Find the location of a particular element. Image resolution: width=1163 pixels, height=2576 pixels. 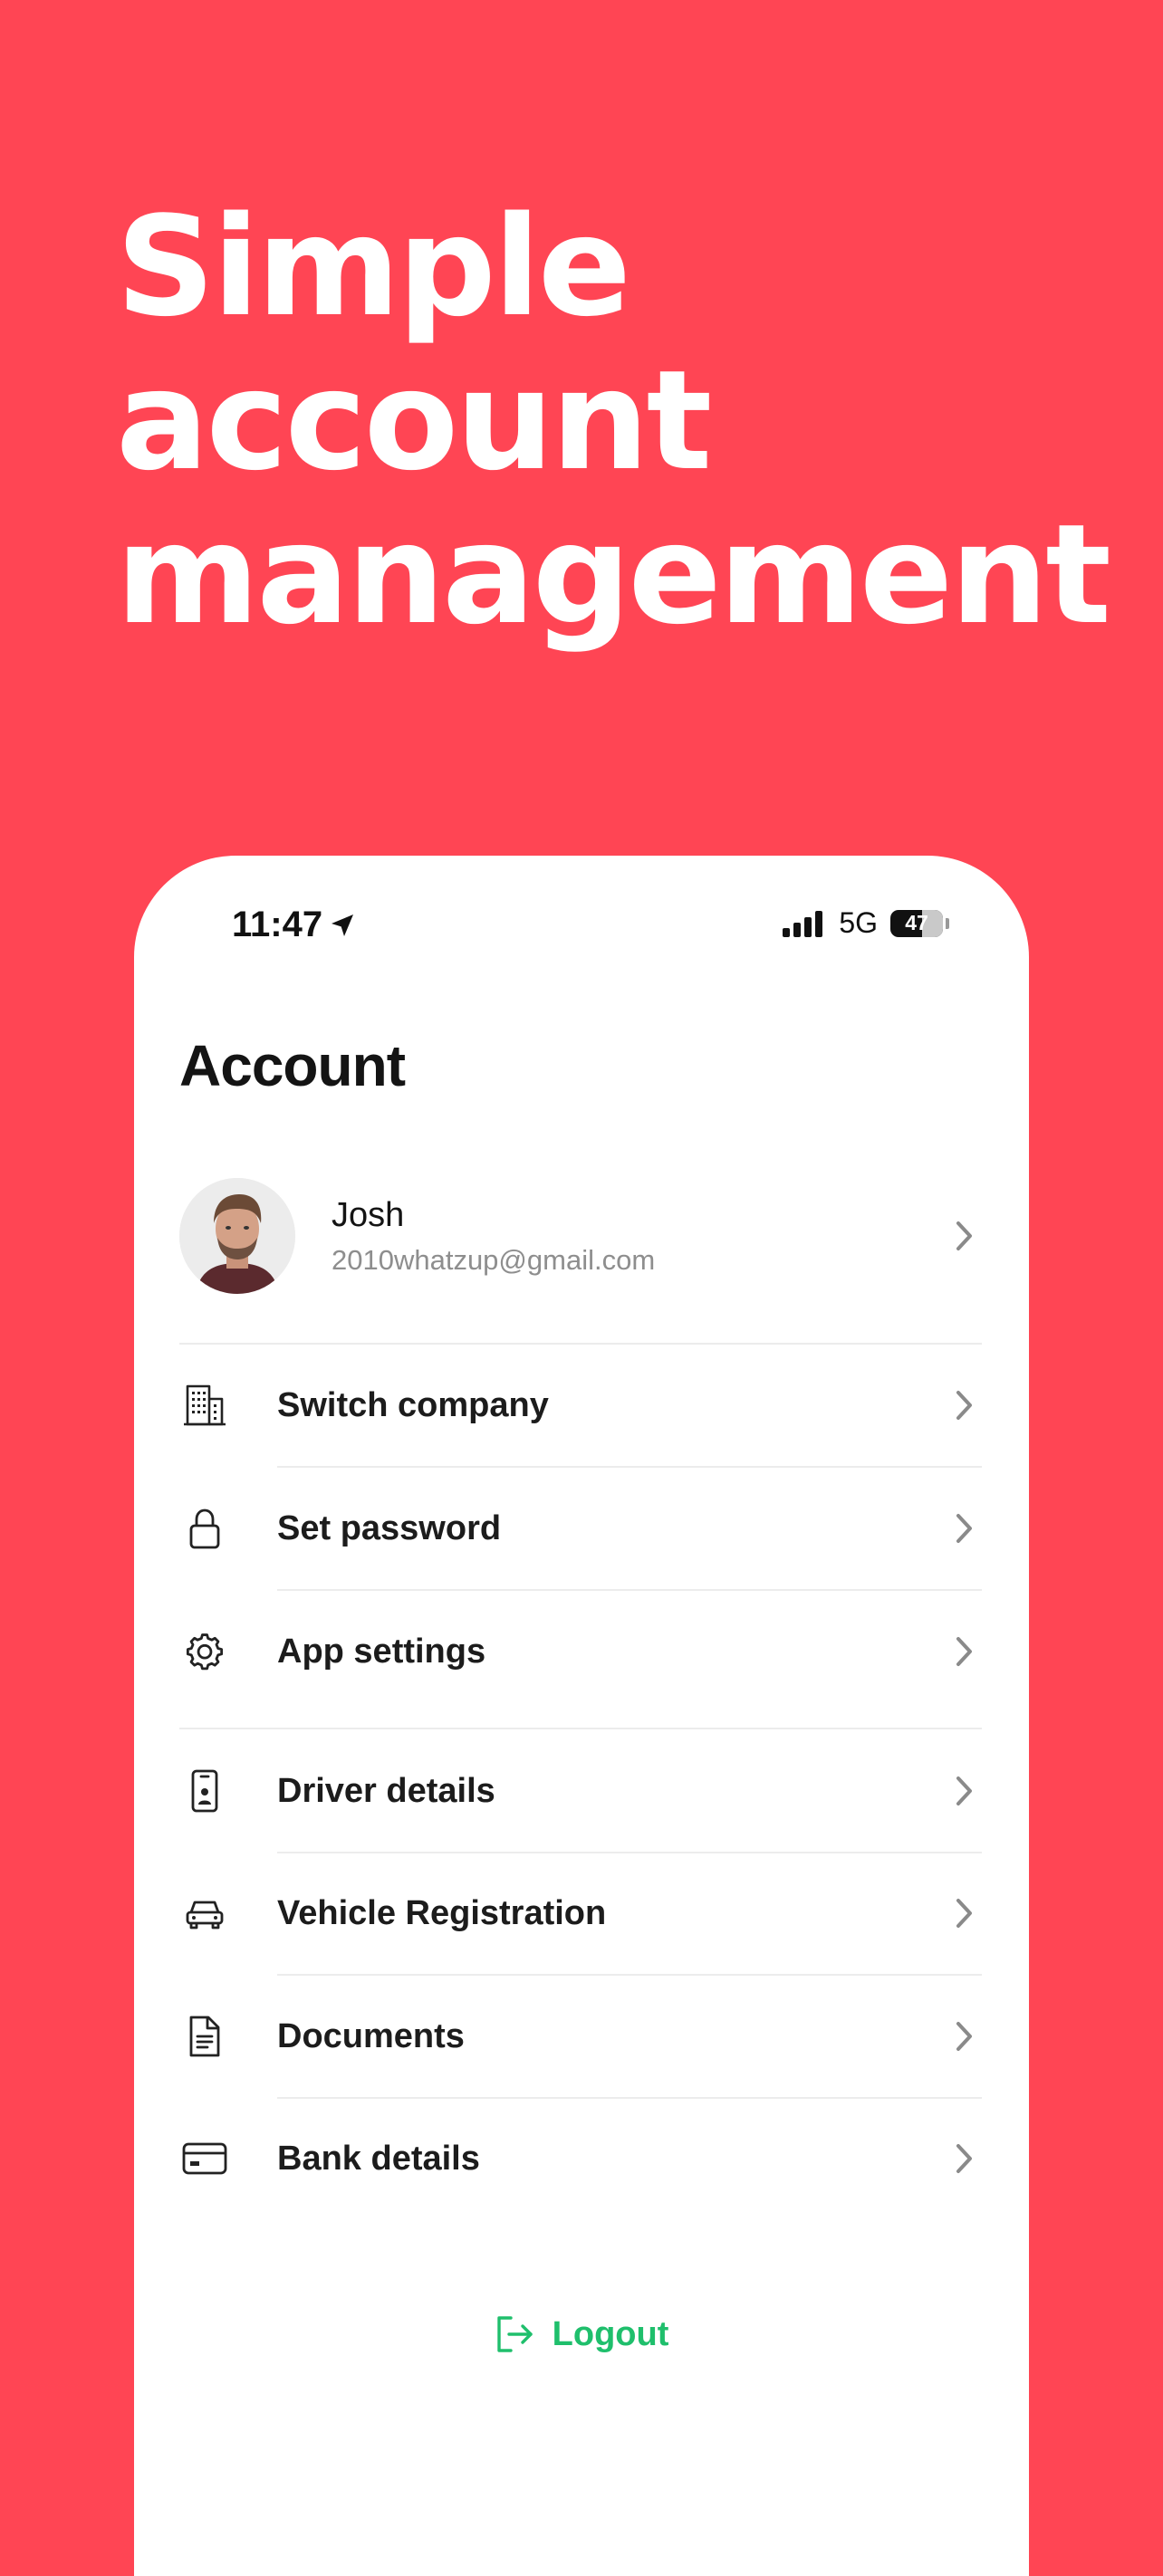

menu-item-driver-details: Driver details is located at coordinates (580, 1791).